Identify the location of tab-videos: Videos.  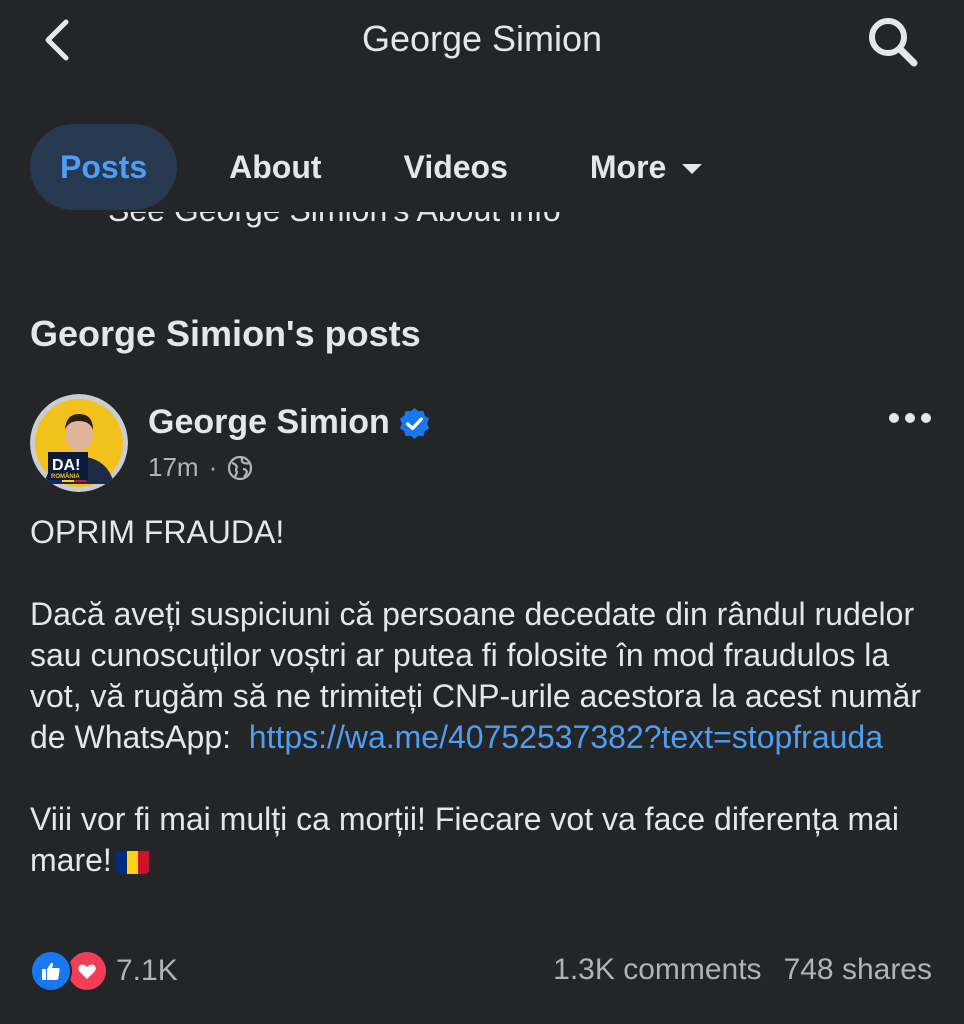
(456, 167).